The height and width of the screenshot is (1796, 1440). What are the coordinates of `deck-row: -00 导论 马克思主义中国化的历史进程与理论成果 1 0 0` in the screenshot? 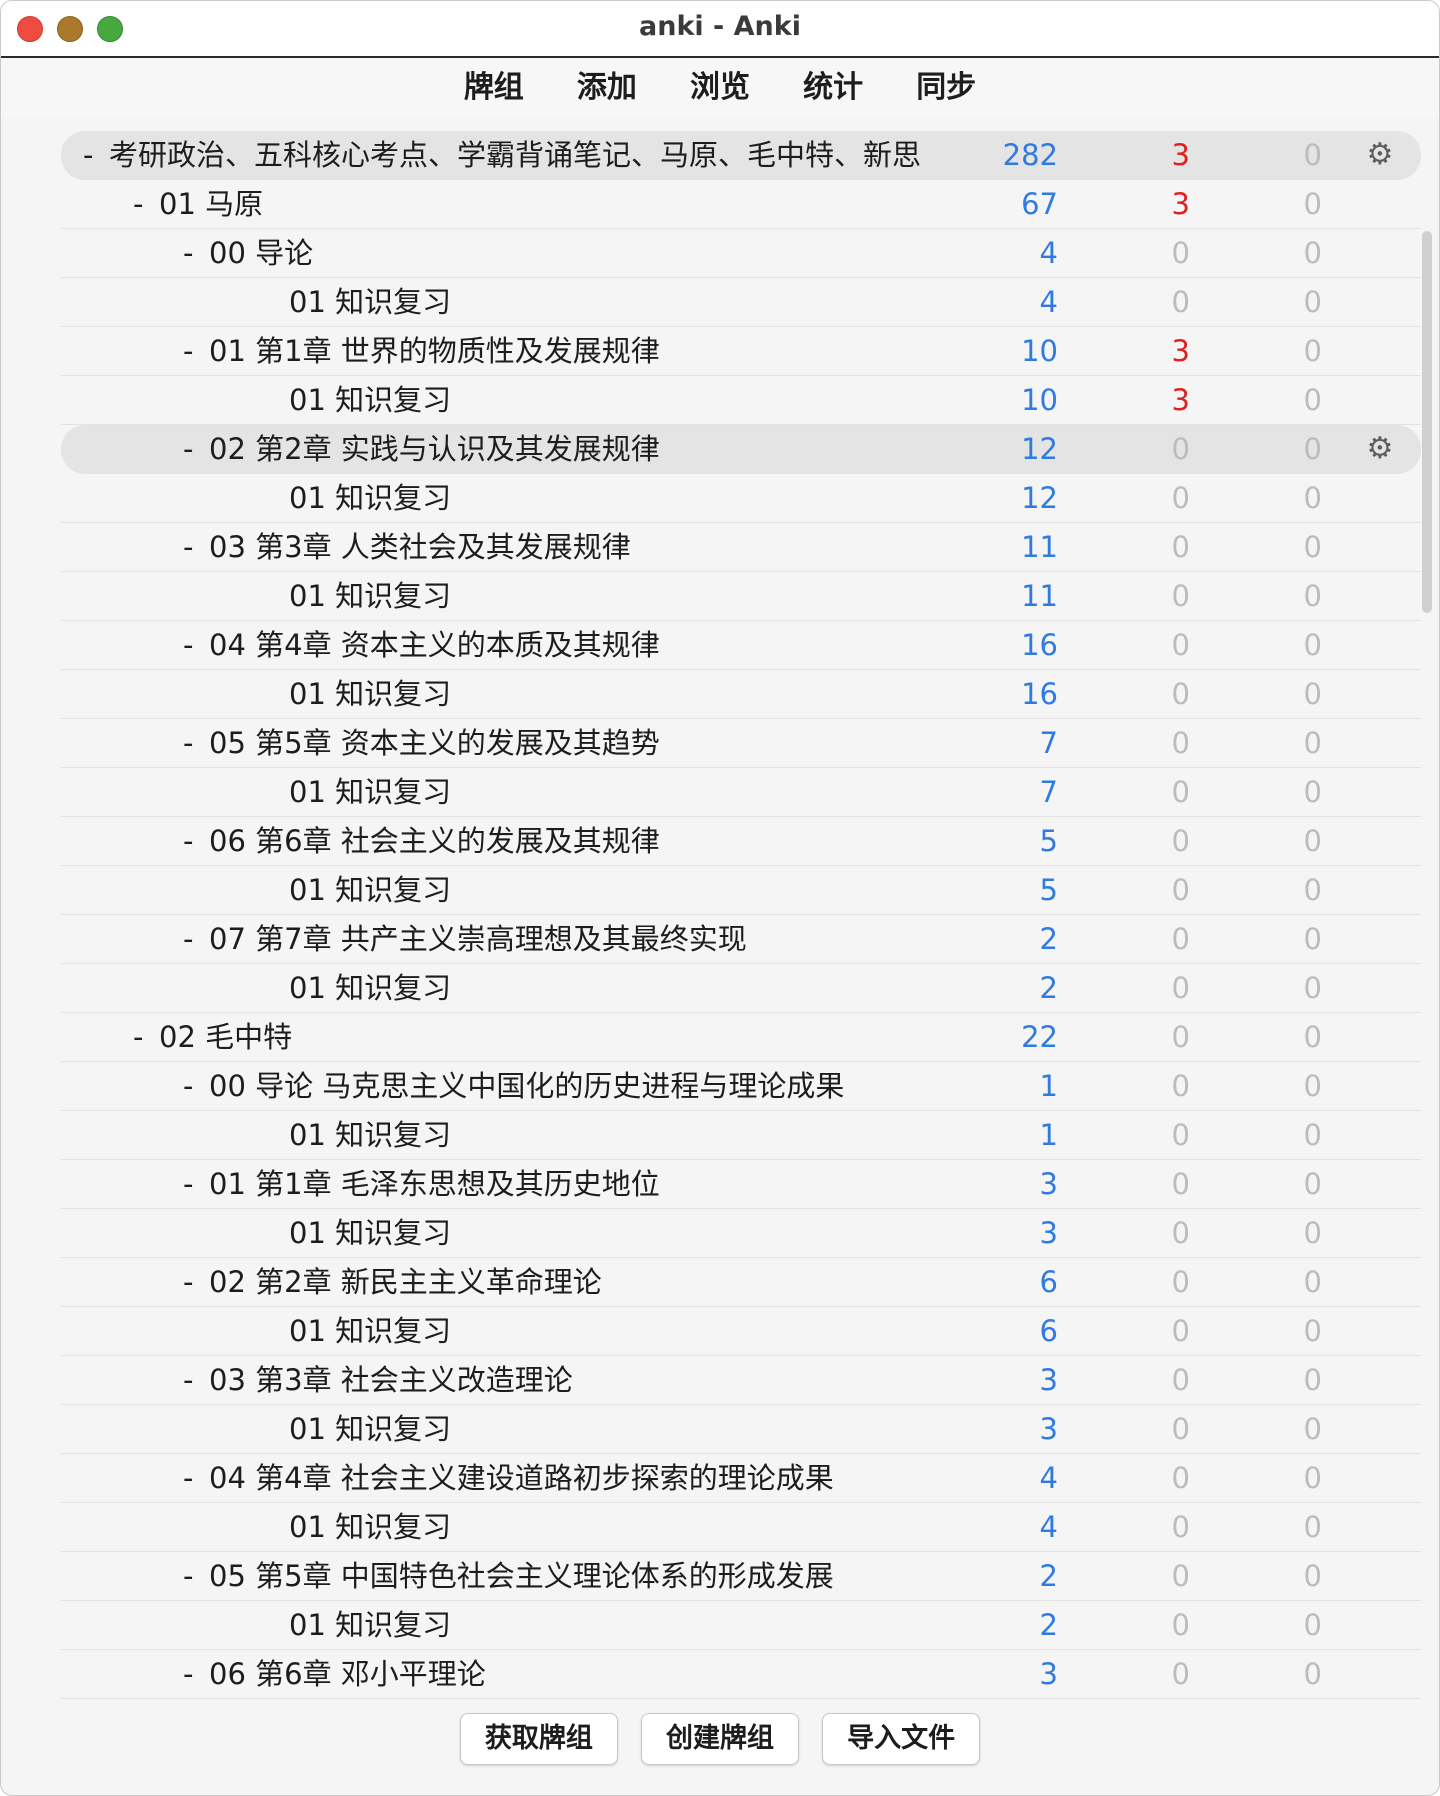 It's located at (741, 1086).